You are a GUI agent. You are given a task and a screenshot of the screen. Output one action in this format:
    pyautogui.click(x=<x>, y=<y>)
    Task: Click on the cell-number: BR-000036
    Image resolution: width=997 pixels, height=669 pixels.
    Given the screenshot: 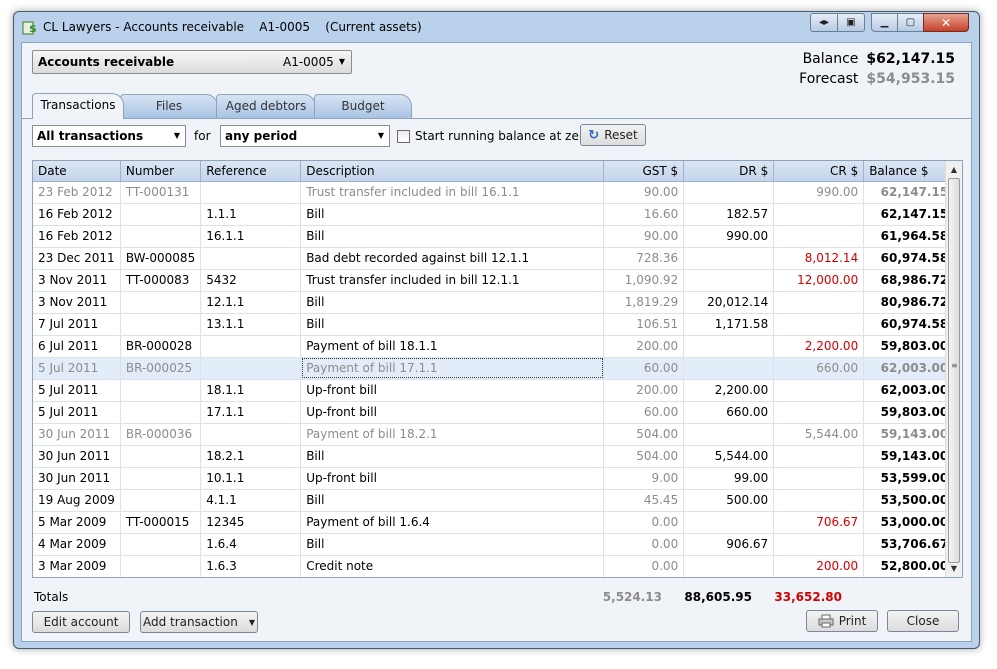 What is the action you would take?
    pyautogui.click(x=161, y=434)
    